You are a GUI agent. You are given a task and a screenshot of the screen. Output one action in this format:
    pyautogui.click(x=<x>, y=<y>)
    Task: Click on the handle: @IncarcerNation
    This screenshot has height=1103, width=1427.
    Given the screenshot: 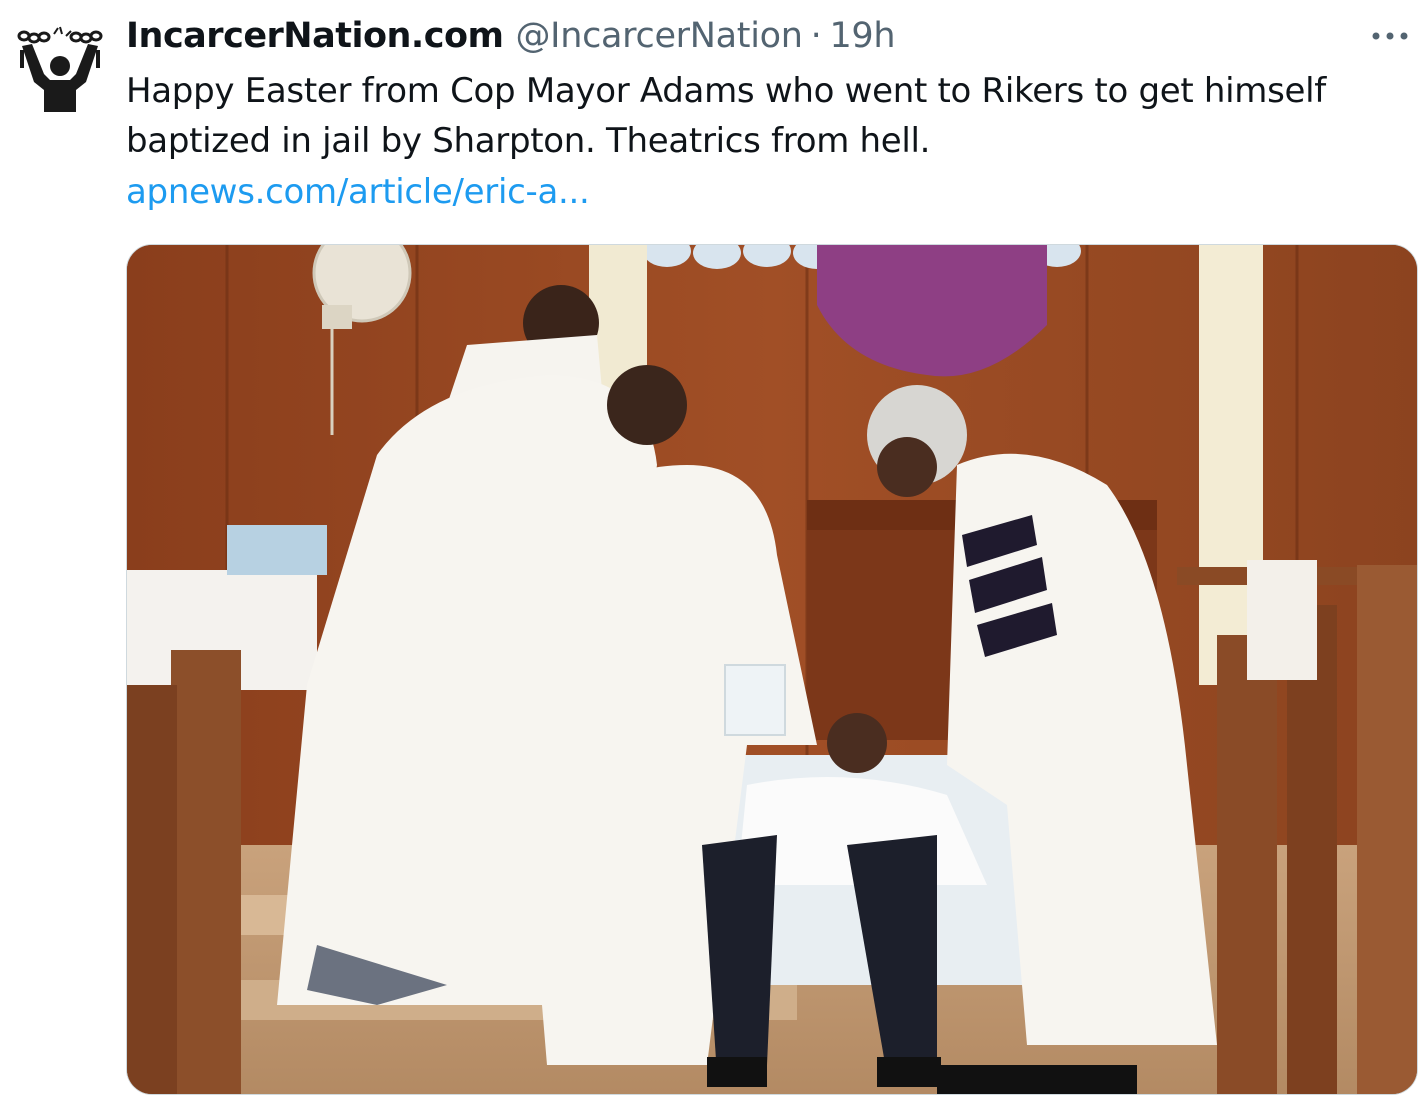 What is the action you would take?
    pyautogui.click(x=658, y=36)
    